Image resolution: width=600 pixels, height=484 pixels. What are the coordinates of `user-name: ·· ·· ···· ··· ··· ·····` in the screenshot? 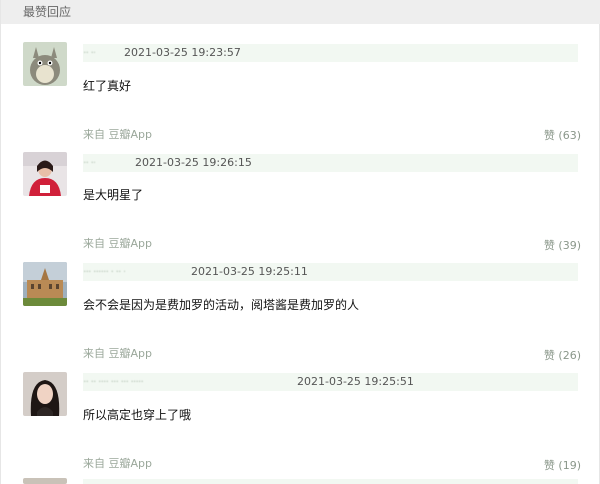 It's located at (113, 382).